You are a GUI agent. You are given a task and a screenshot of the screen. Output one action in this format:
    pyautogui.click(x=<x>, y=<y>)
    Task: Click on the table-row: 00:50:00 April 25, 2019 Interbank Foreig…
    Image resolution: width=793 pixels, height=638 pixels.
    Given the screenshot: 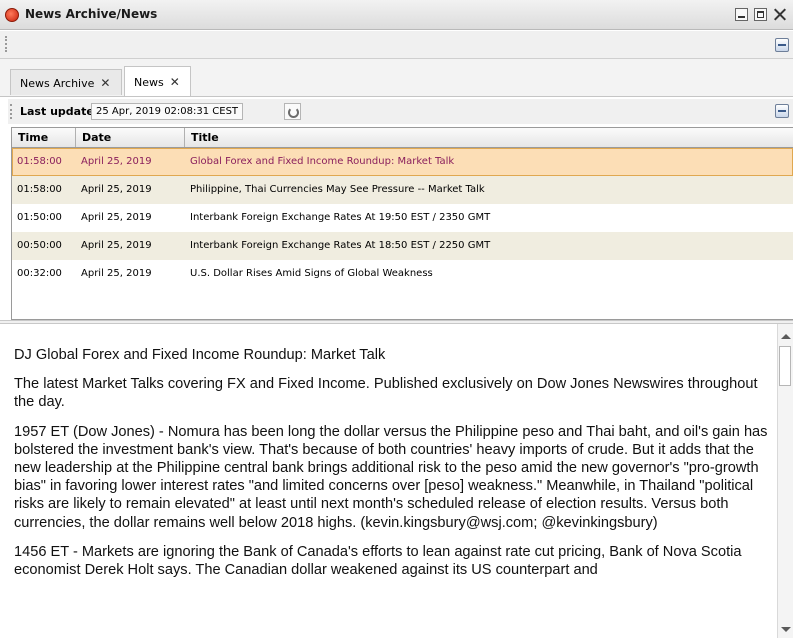 What is the action you would take?
    pyautogui.click(x=402, y=246)
    